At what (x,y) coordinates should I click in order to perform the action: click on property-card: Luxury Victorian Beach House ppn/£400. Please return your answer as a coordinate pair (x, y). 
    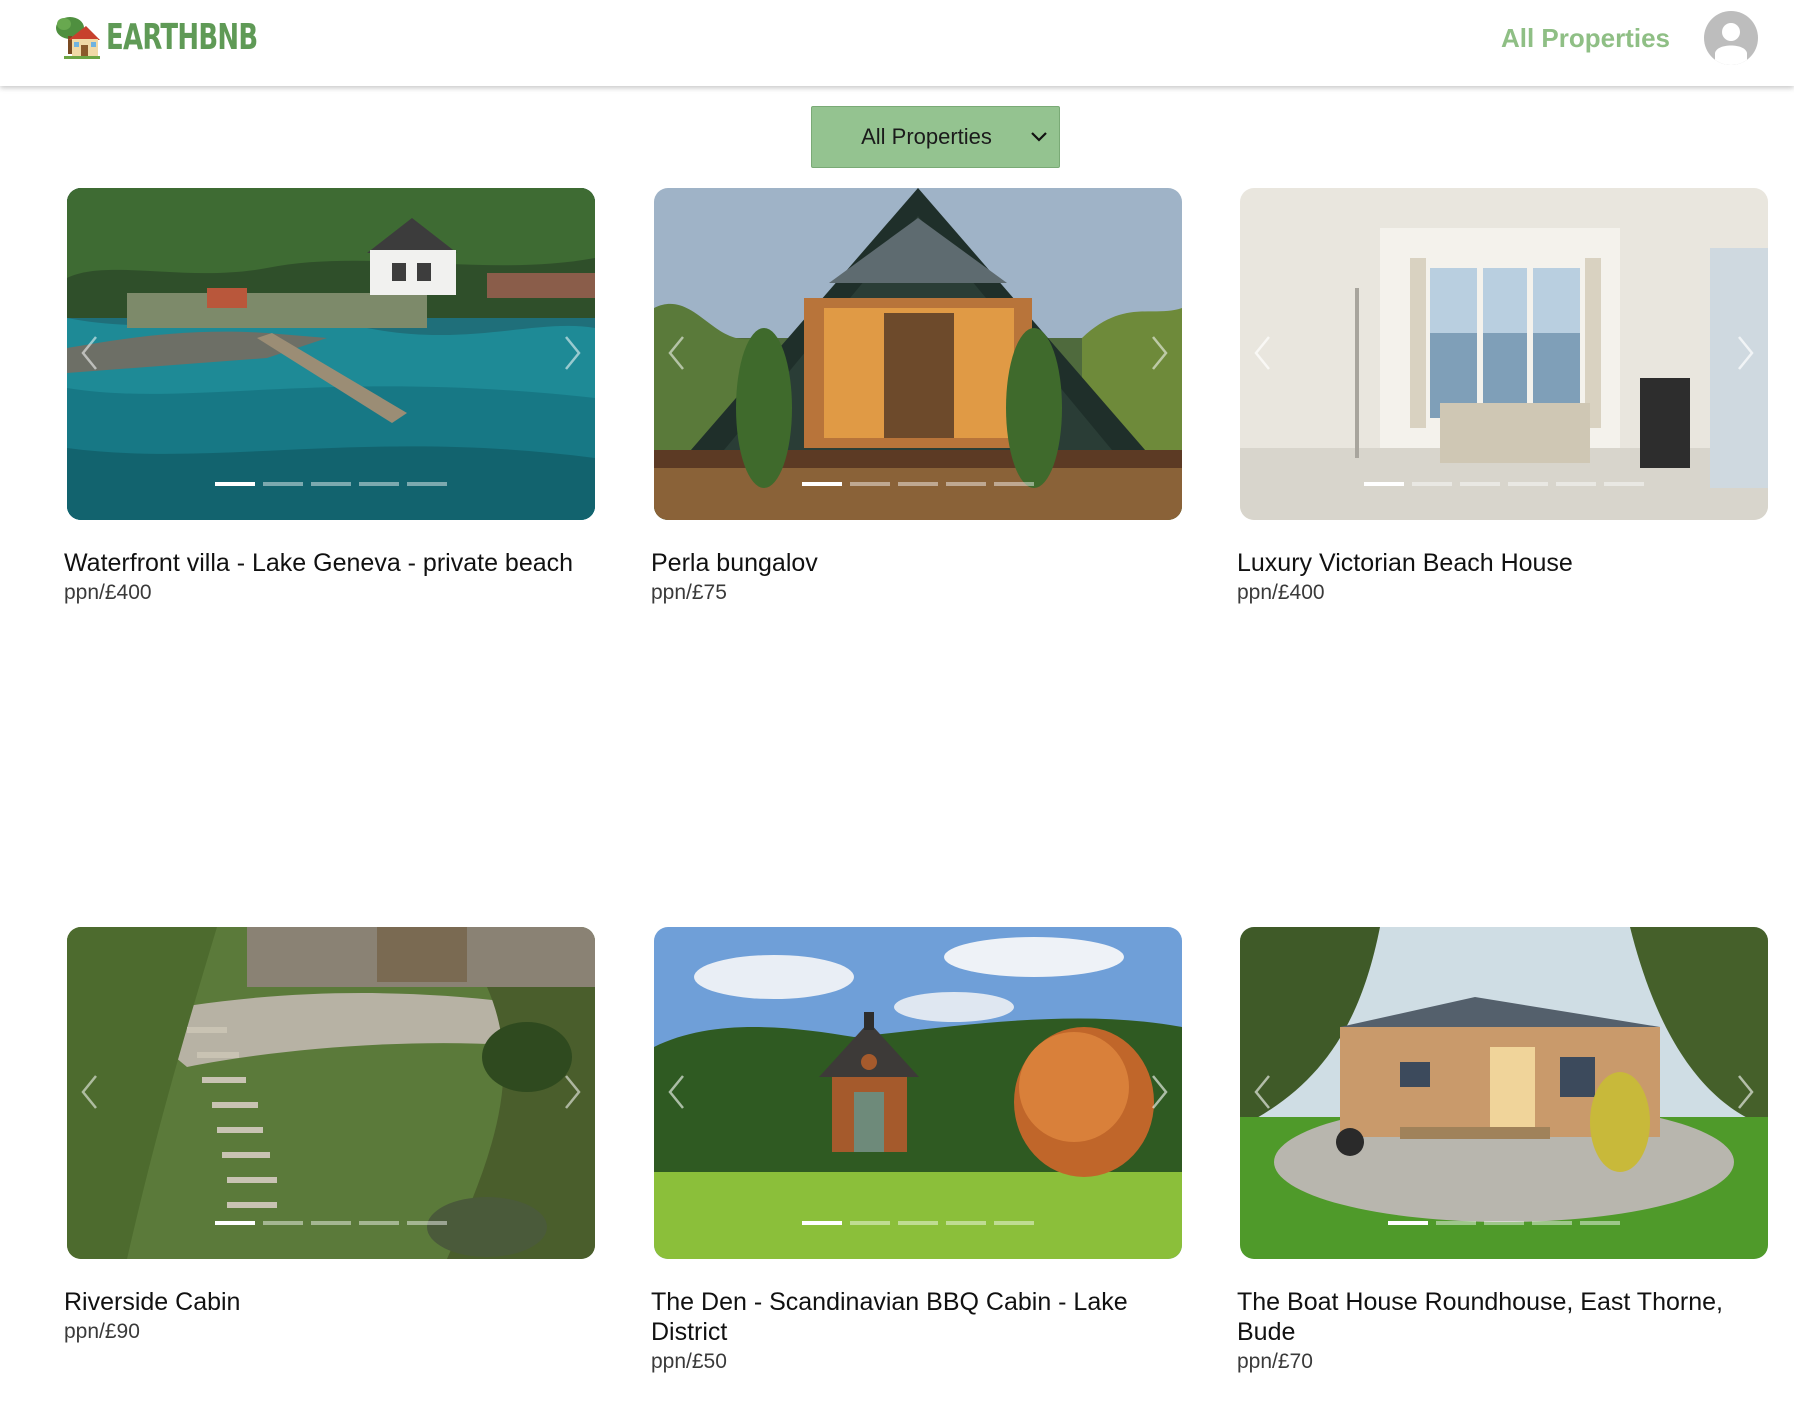
    Looking at the image, I should click on (1502, 398).